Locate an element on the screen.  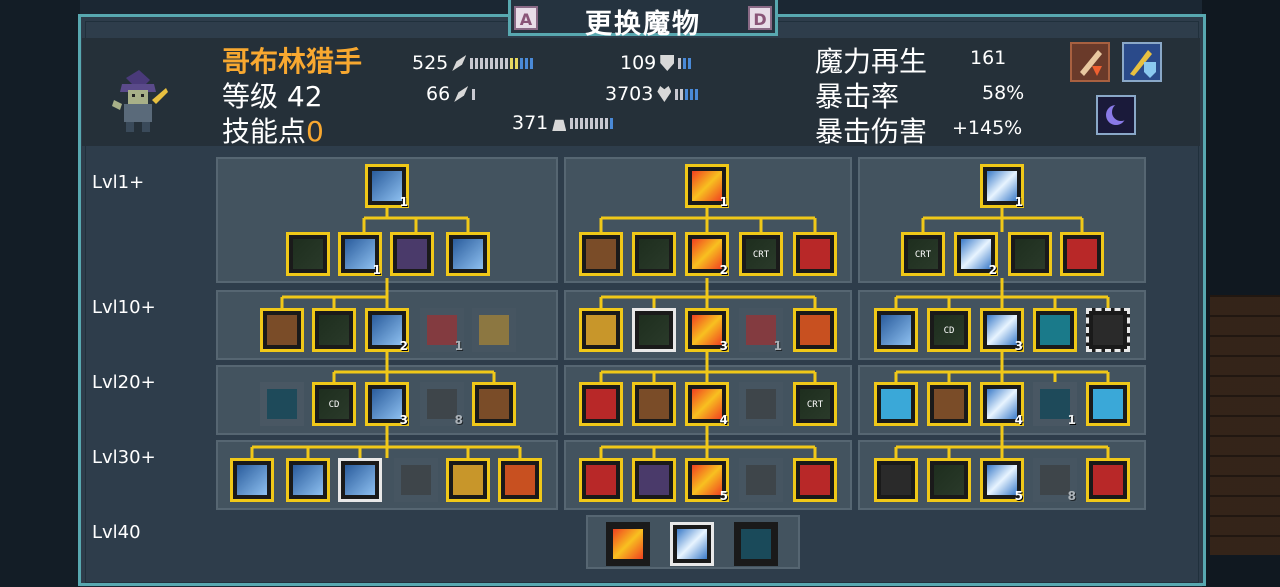
t3-r2-orb-skill is located at coordinates (1055, 330).